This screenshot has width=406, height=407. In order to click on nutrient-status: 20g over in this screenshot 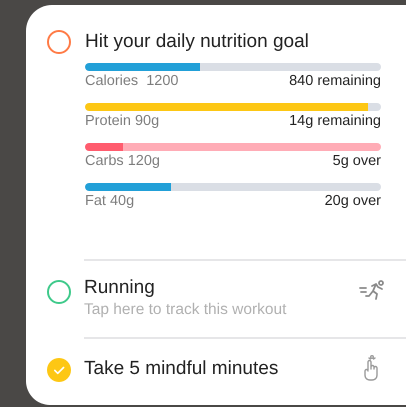, I will do `click(352, 201)`.